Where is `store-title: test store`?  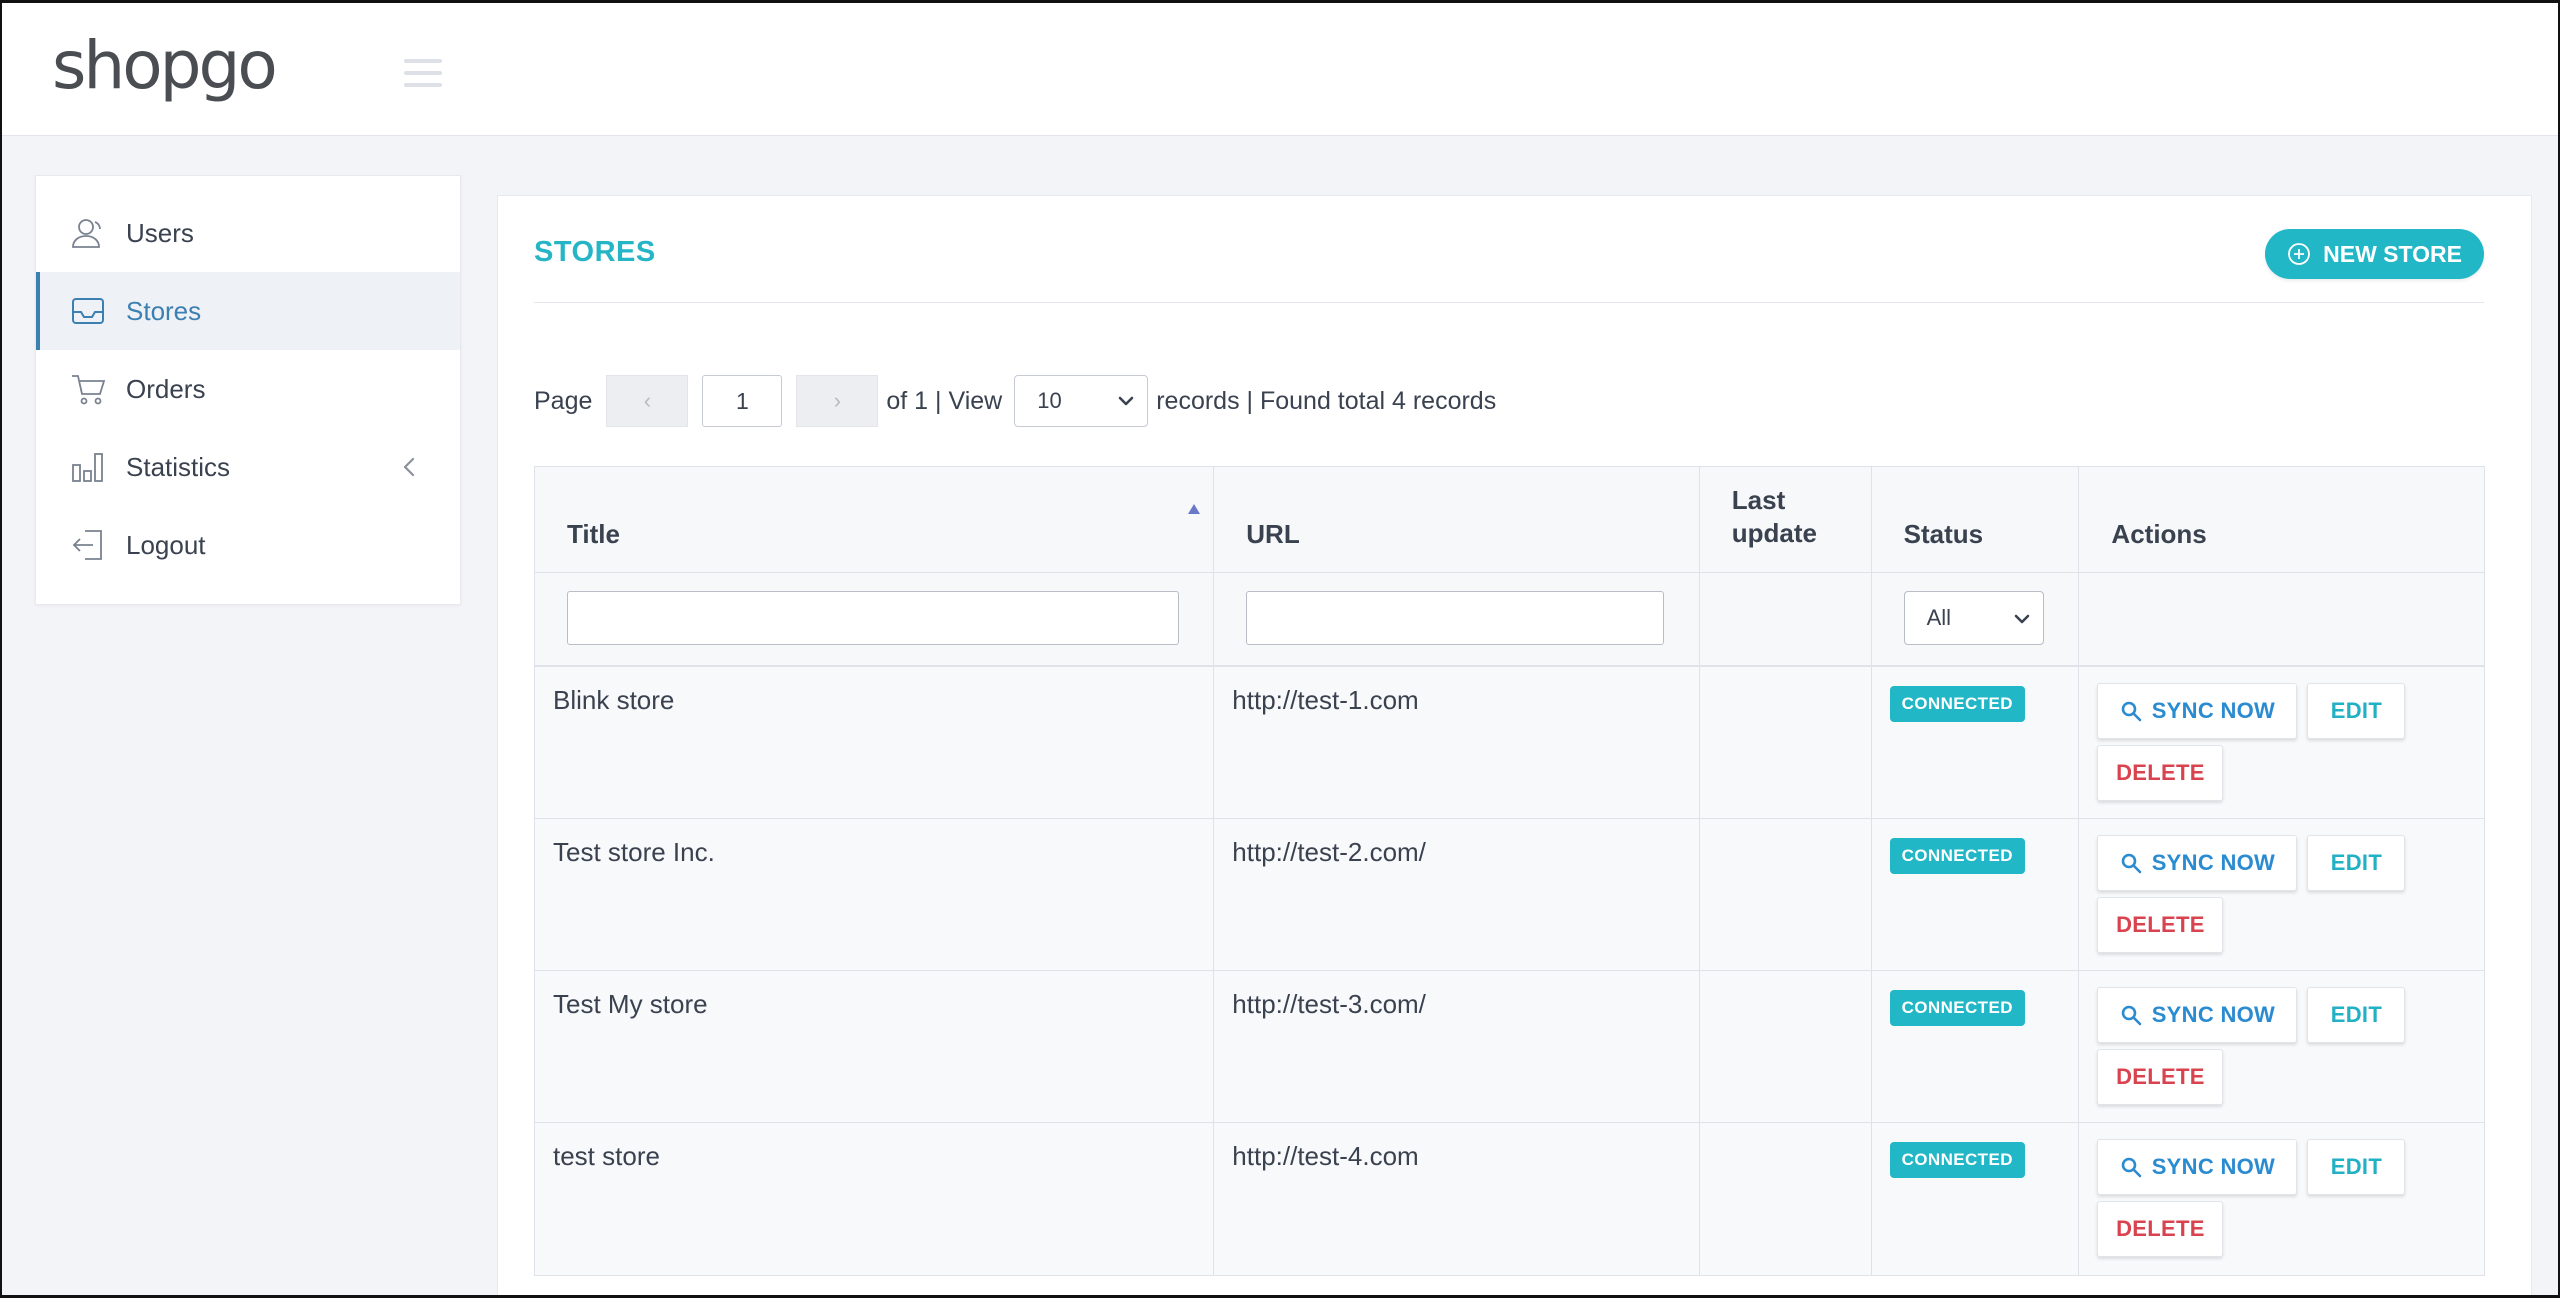
store-title: test store is located at coordinates (875, 1199).